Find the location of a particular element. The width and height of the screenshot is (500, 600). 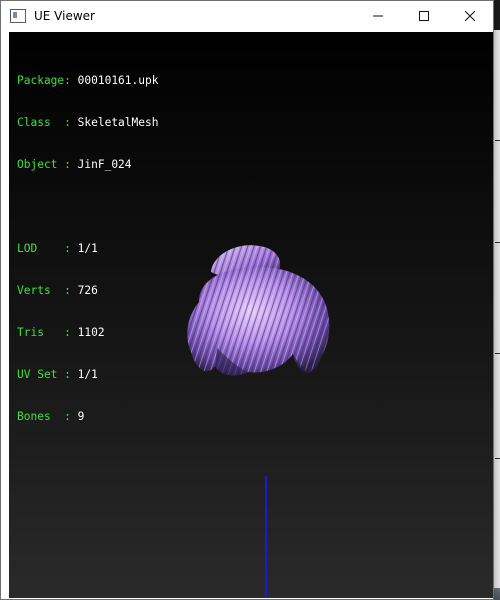

info-row-bones: Bones : 9 is located at coordinates (87, 417).